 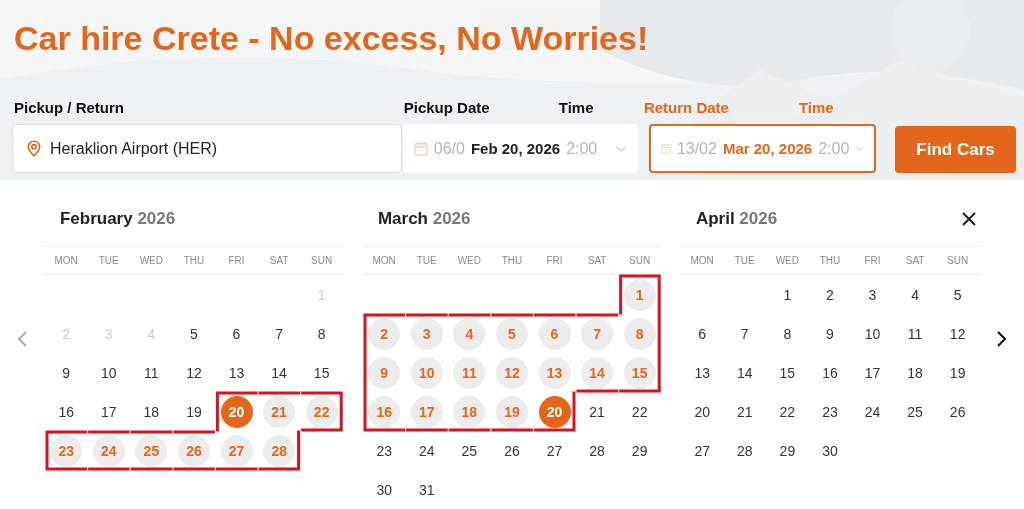 What do you see at coordinates (117, 219) in the screenshot?
I see `month-title: February 2026` at bounding box center [117, 219].